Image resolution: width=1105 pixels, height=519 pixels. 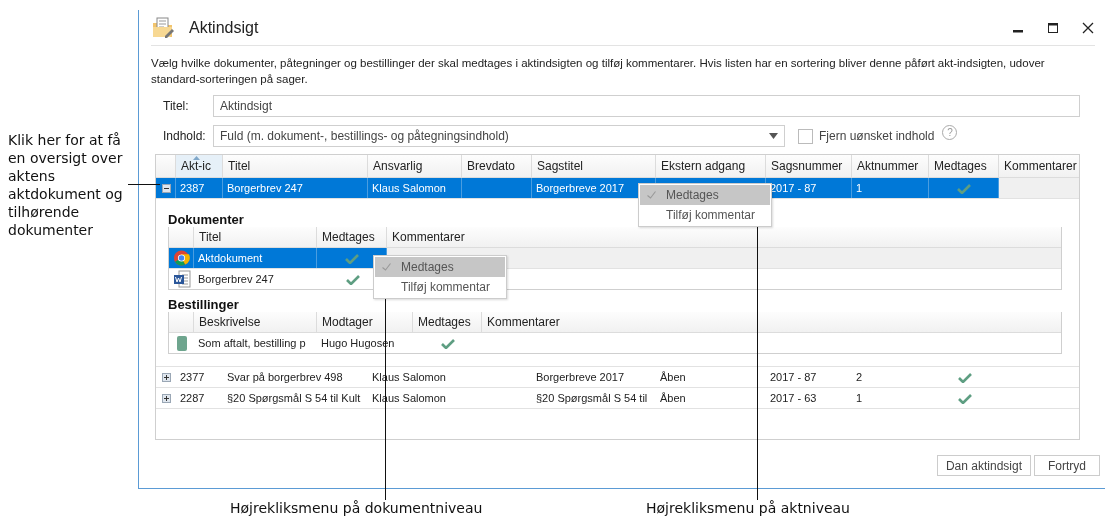 I want to click on window-title: Aktindsigt, so click(x=224, y=27).